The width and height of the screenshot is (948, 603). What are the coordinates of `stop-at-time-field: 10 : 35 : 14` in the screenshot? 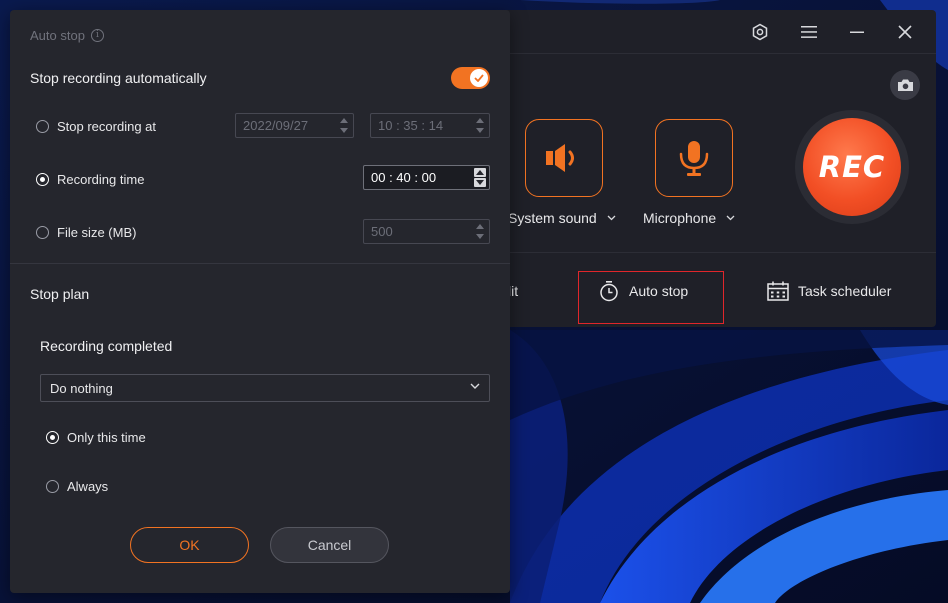 It's located at (430, 125).